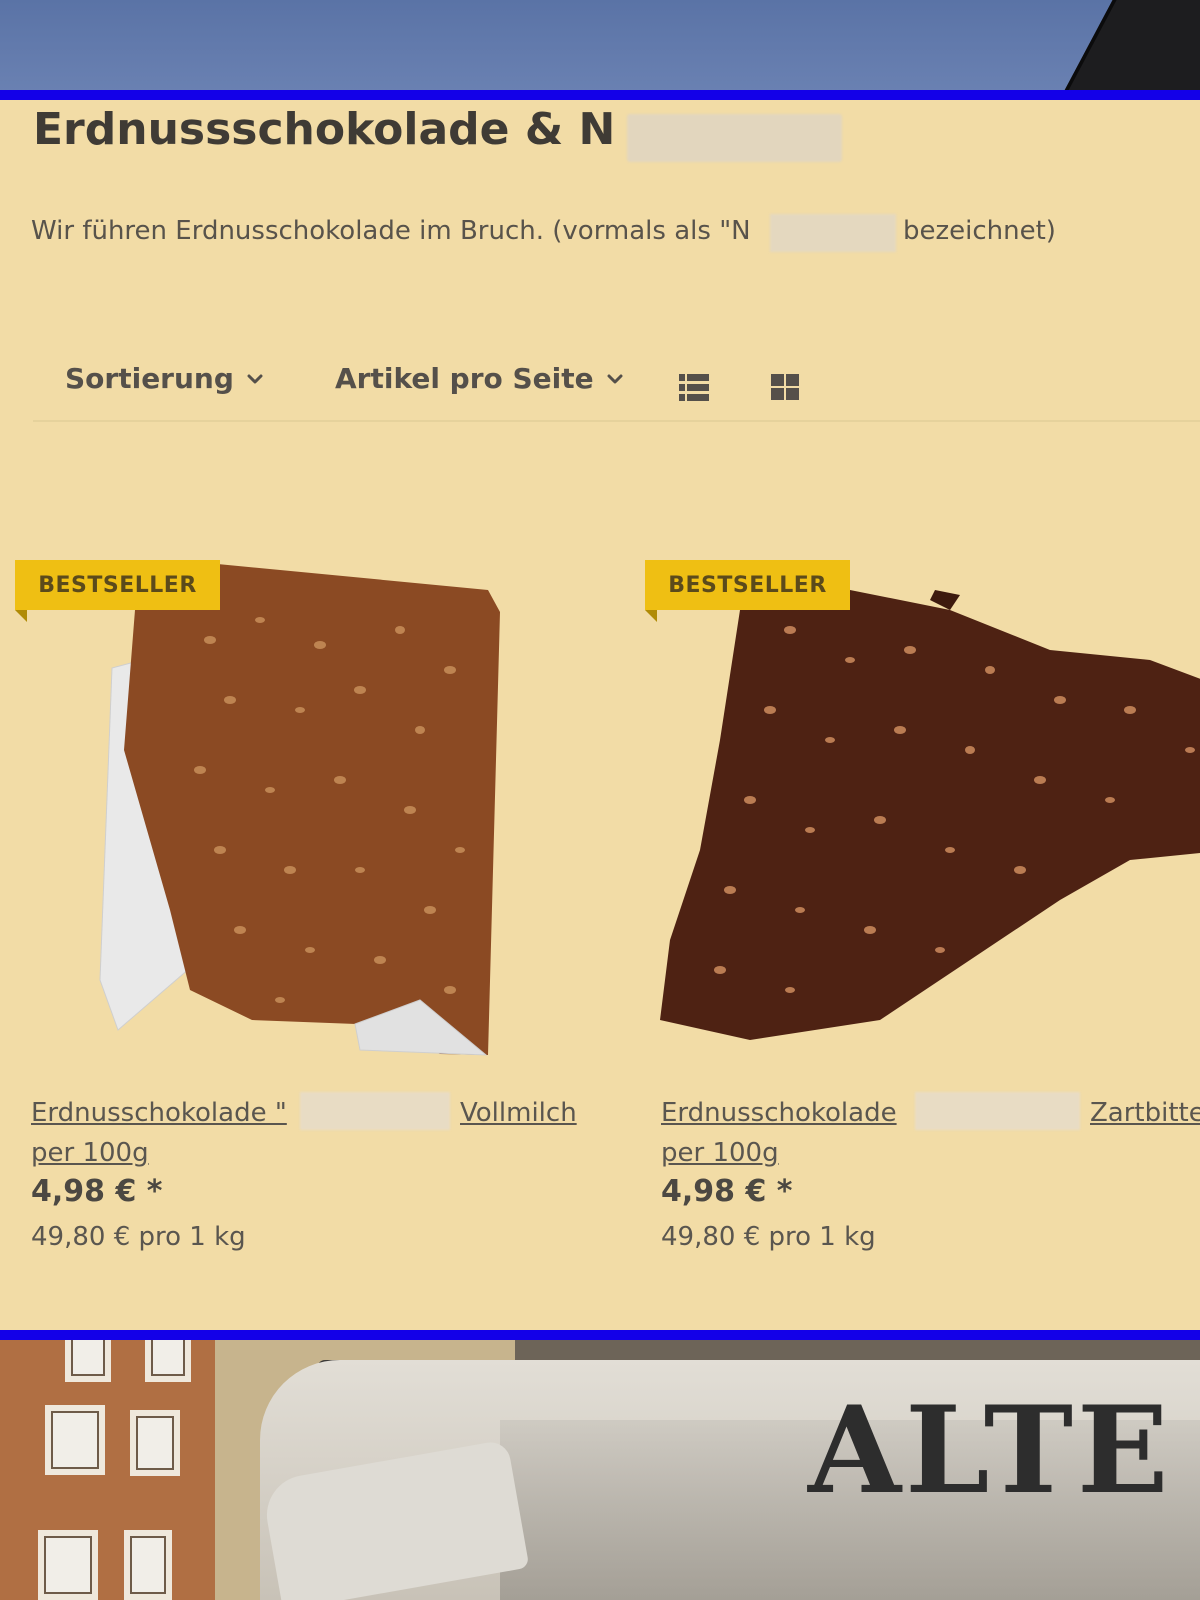  What do you see at coordinates (694, 387) in the screenshot?
I see `list-view-icon` at bounding box center [694, 387].